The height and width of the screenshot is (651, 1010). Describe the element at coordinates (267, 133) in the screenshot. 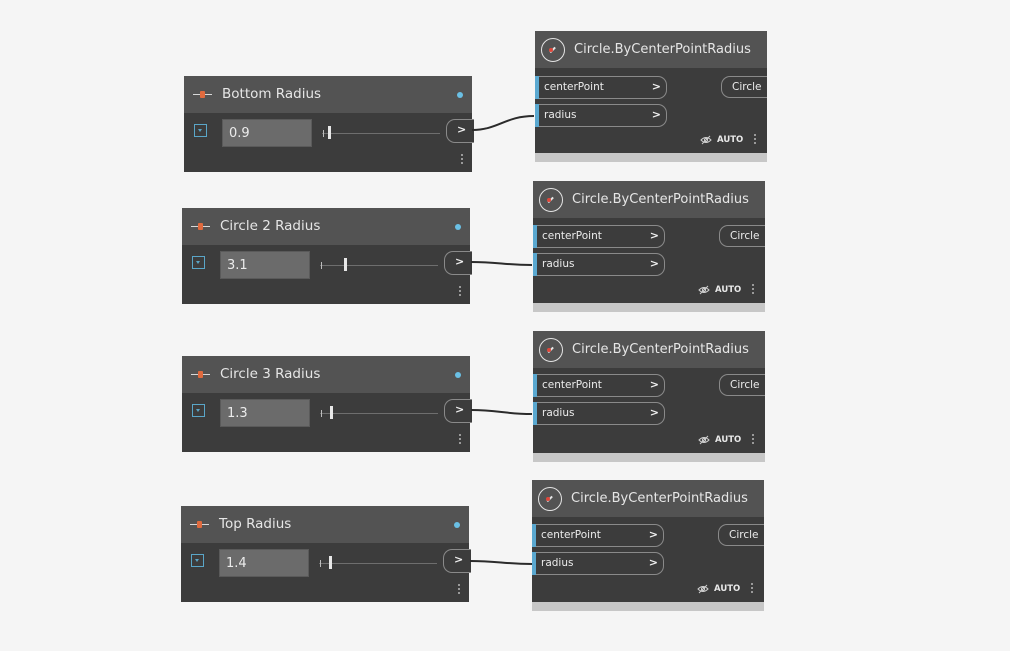

I see `value-input: 0.9` at that location.